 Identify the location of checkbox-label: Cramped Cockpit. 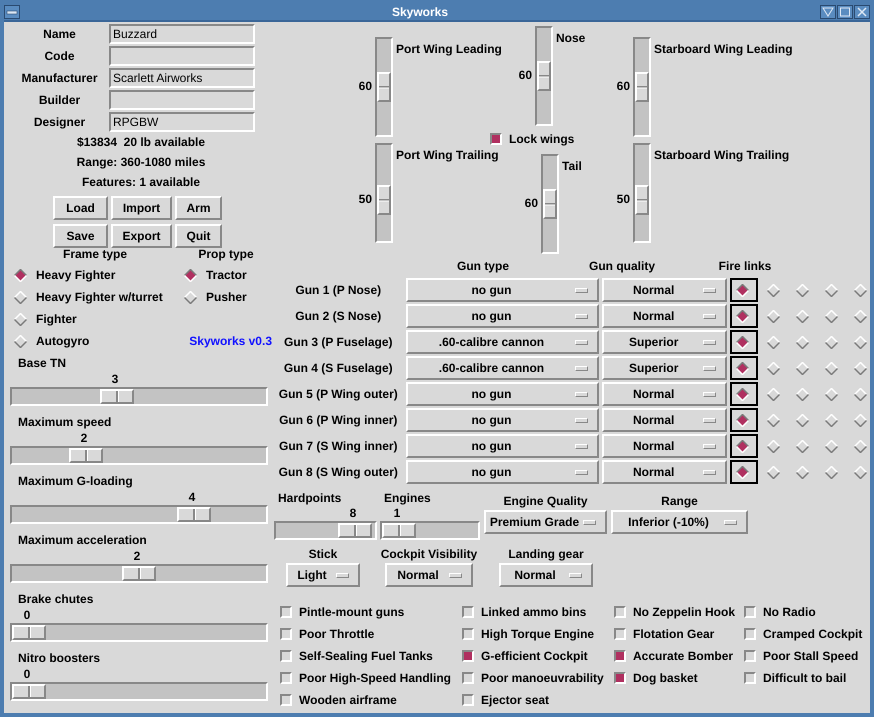
(812, 634).